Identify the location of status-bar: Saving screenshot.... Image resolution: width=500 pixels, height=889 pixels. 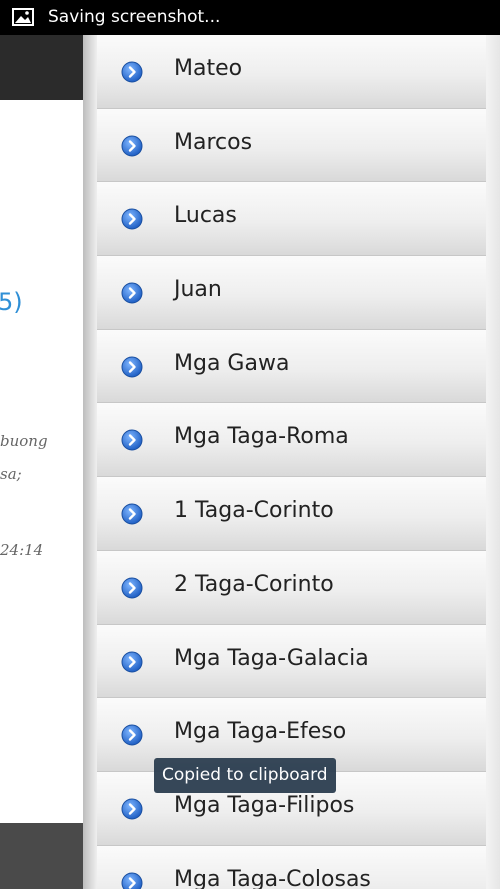
(250, 17).